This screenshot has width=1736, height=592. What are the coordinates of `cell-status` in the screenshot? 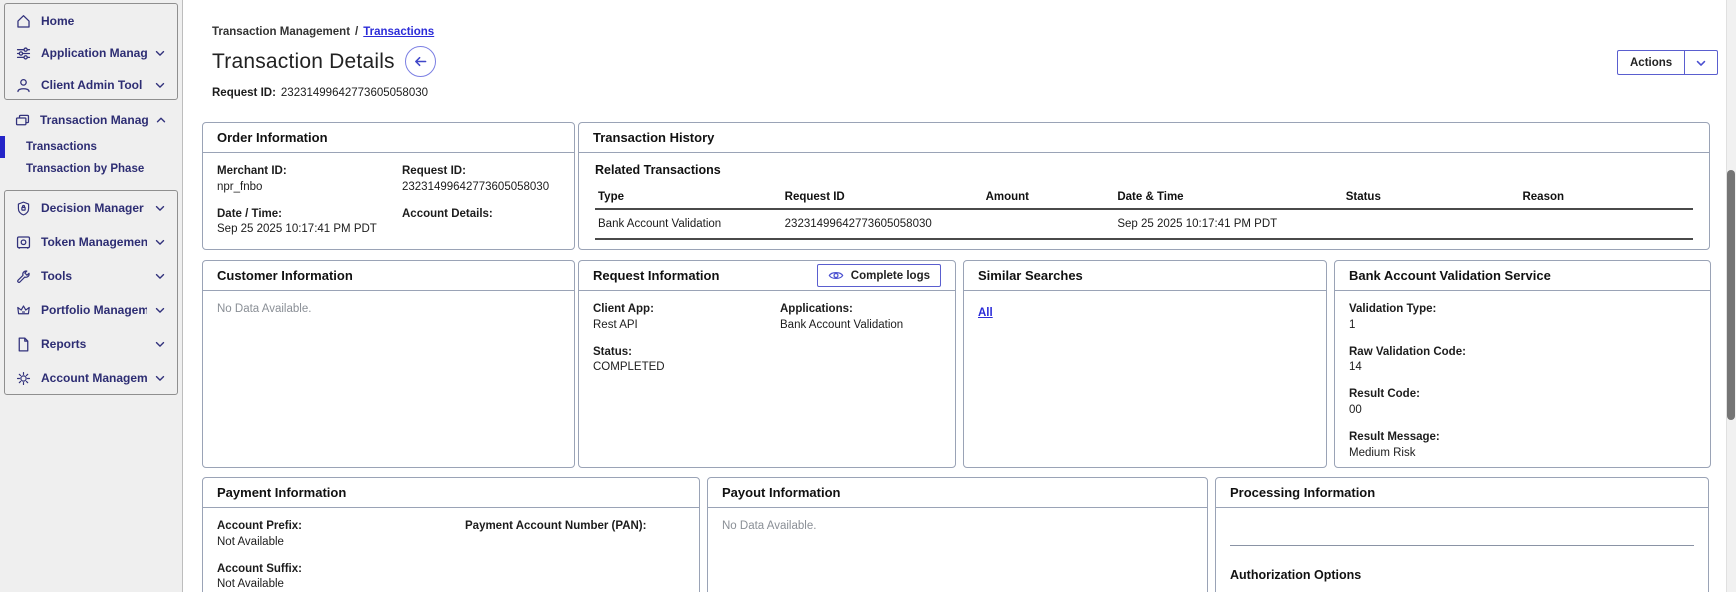 It's located at (1431, 224).